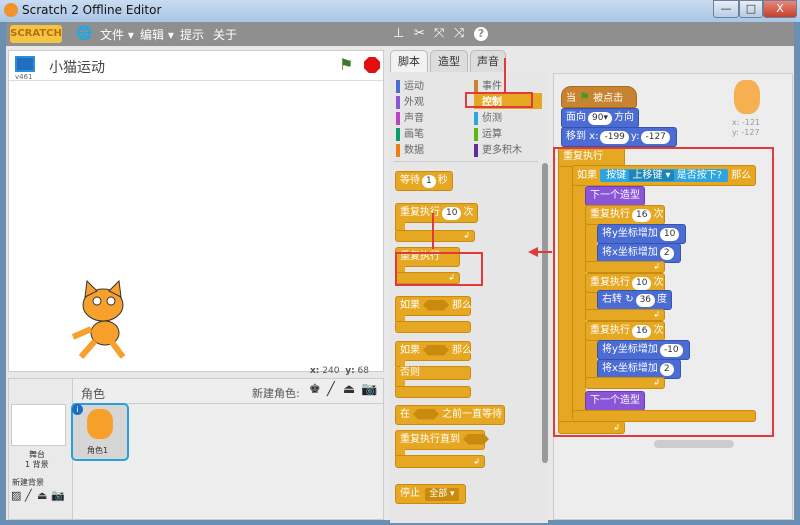 This screenshot has height=525, width=800. Describe the element at coordinates (439, 33) in the screenshot. I see `grow-icon: ⤧` at that location.